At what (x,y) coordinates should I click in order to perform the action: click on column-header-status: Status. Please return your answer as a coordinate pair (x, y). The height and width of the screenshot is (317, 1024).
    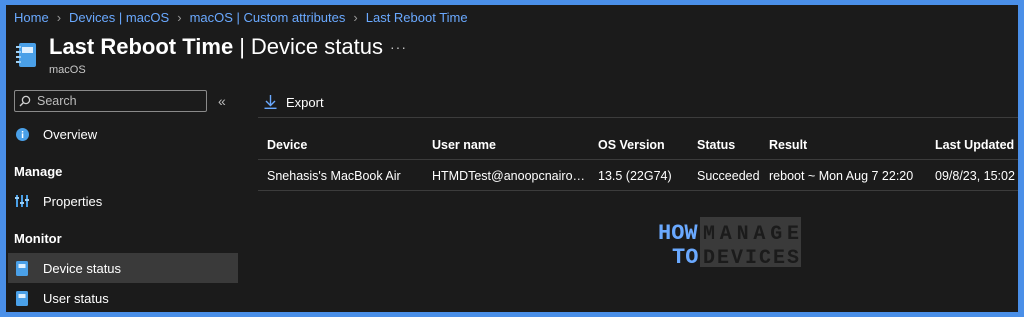
    Looking at the image, I should click on (732, 145).